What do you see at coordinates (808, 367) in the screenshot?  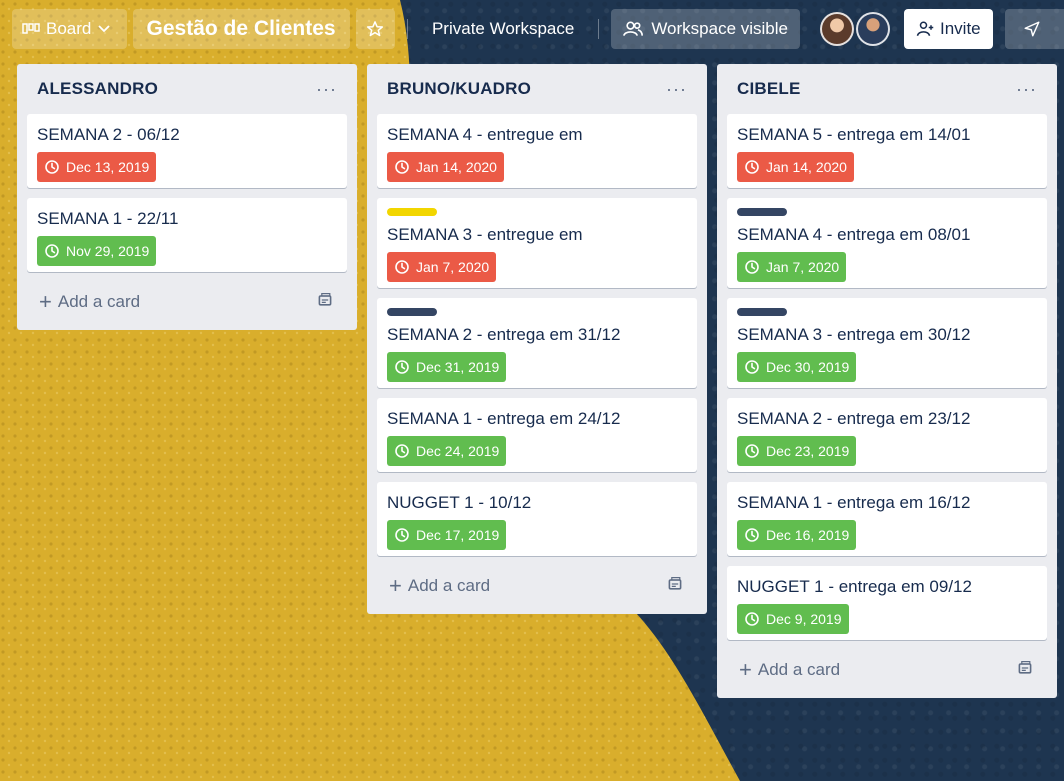 I see `due-date-text: Dec 30, 2019` at bounding box center [808, 367].